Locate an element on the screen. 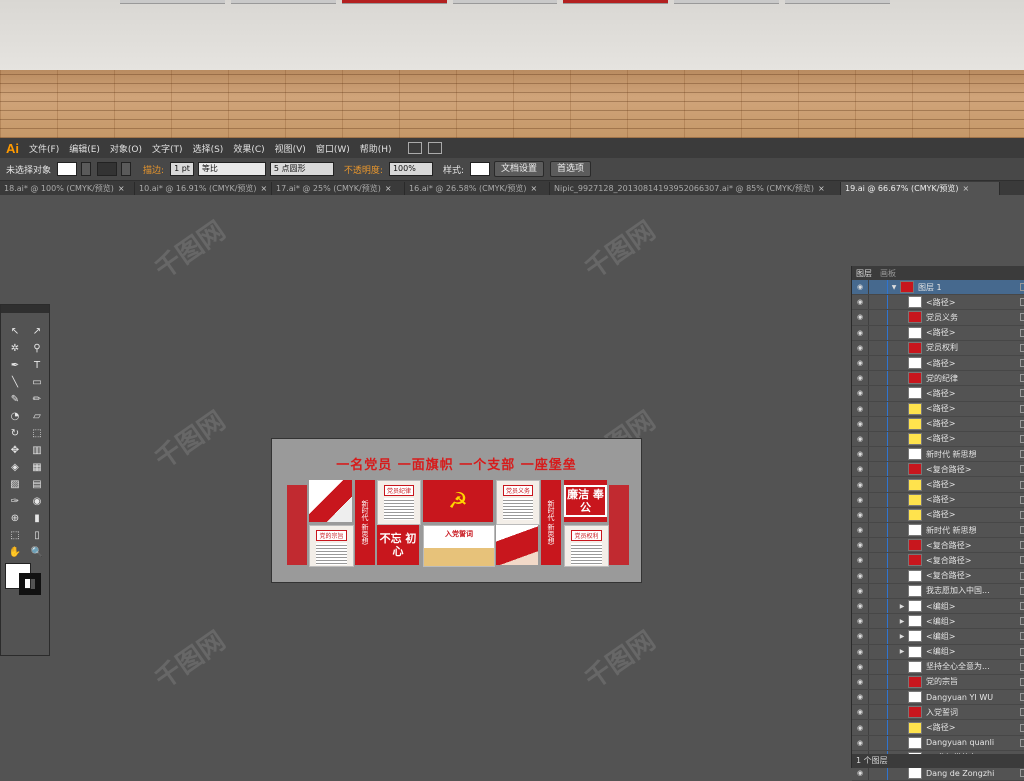  menu-help: 帮助(H) is located at coordinates (376, 148).